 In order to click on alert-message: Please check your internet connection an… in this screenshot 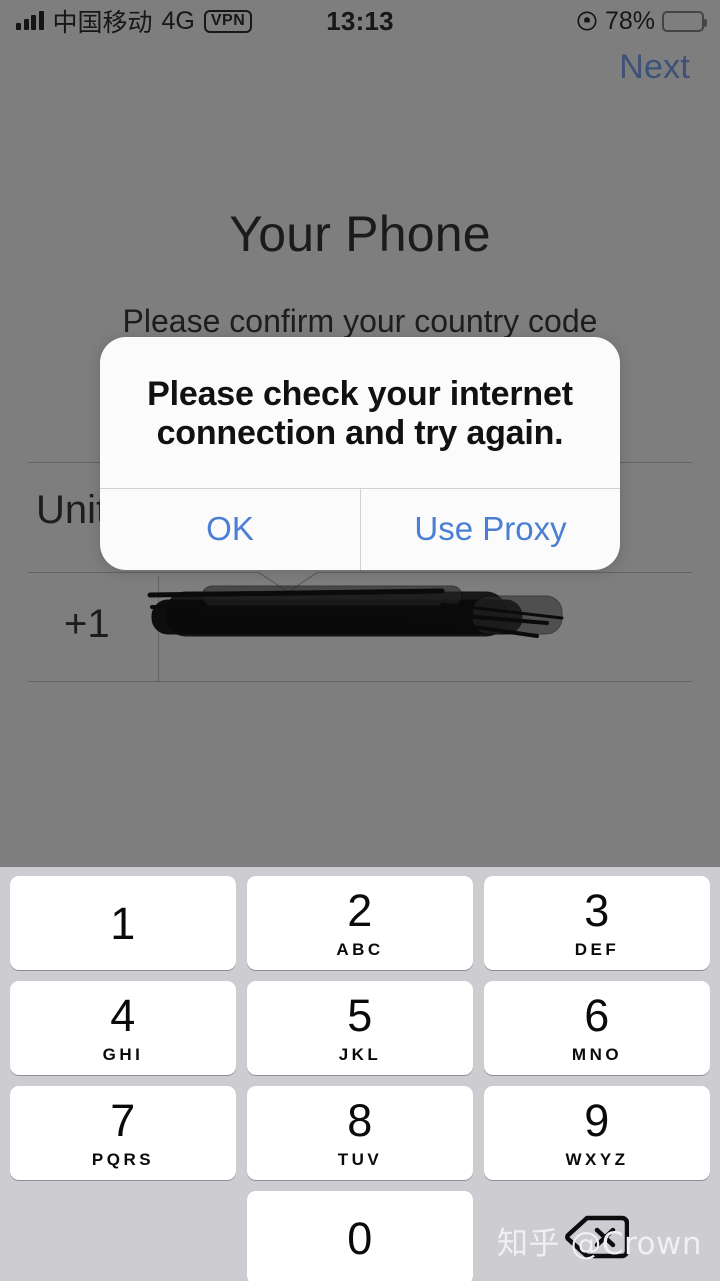, I will do `click(360, 414)`.